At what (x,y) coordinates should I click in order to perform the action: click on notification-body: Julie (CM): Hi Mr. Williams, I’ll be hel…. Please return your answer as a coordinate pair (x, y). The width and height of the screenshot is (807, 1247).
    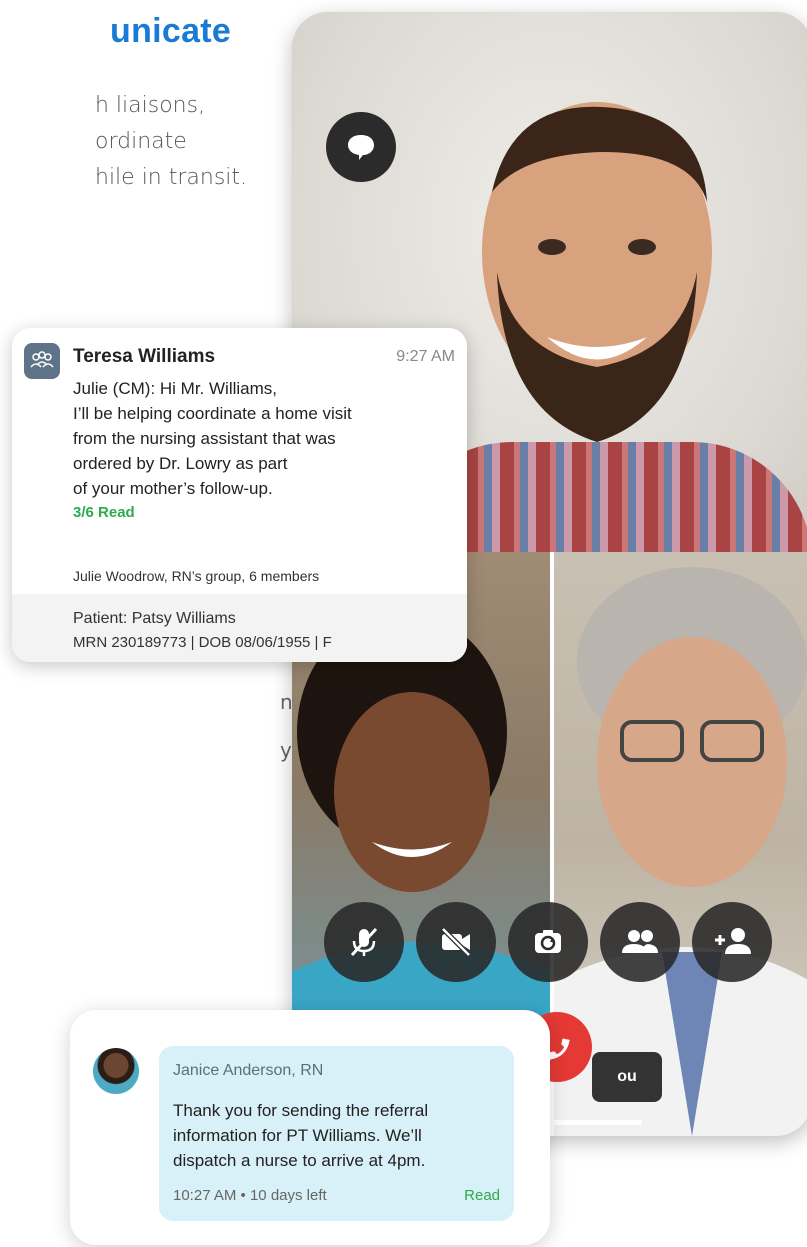
    Looking at the image, I should click on (263, 438).